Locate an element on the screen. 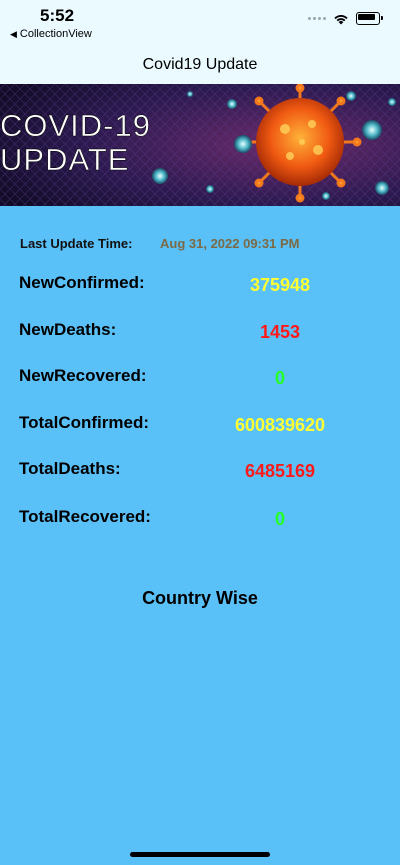 This screenshot has width=400, height=865. stat-row-new-deaths: NewDeaths: 1453 is located at coordinates (200, 335).